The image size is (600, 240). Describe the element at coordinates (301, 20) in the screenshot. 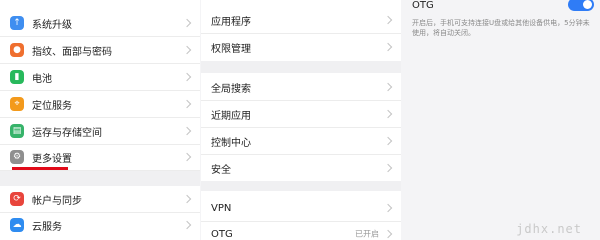

I see `more-item-applications: 应用程序` at that location.